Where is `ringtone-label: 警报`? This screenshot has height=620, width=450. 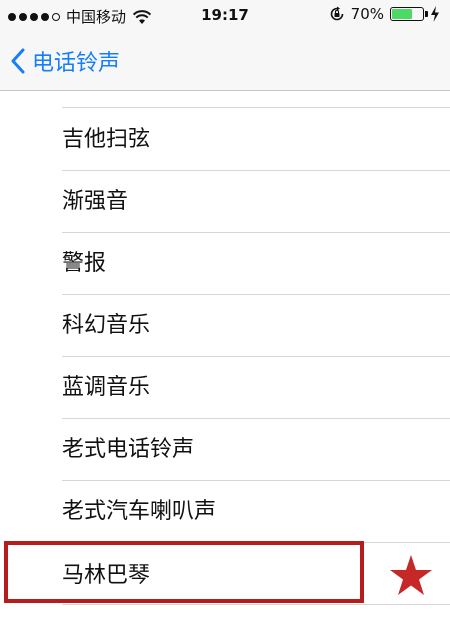
ringtone-label: 警报 is located at coordinates (84, 263).